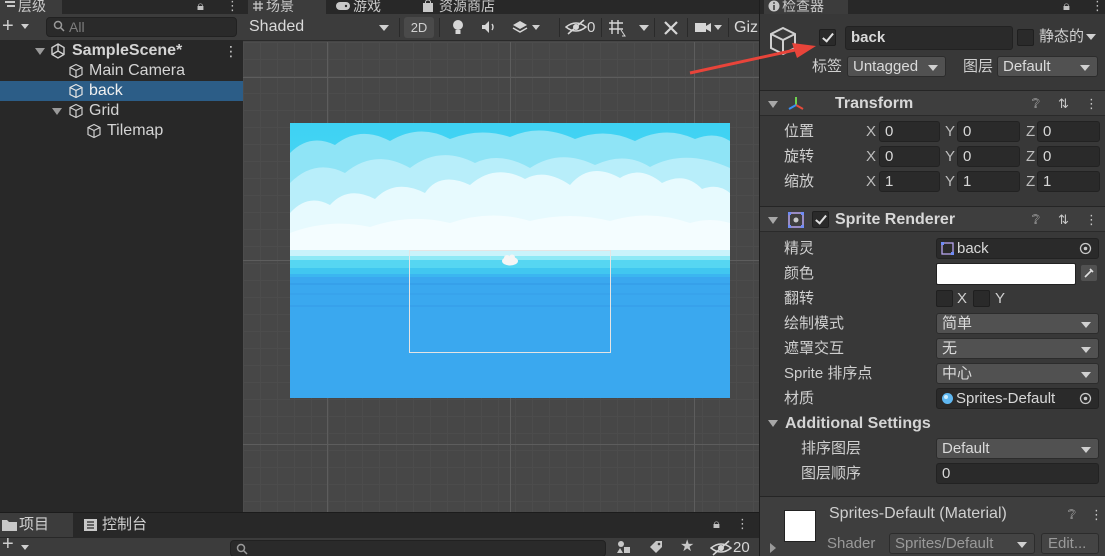  Describe the element at coordinates (510, 260) in the screenshot. I see `camera-gizmo-icon` at that location.